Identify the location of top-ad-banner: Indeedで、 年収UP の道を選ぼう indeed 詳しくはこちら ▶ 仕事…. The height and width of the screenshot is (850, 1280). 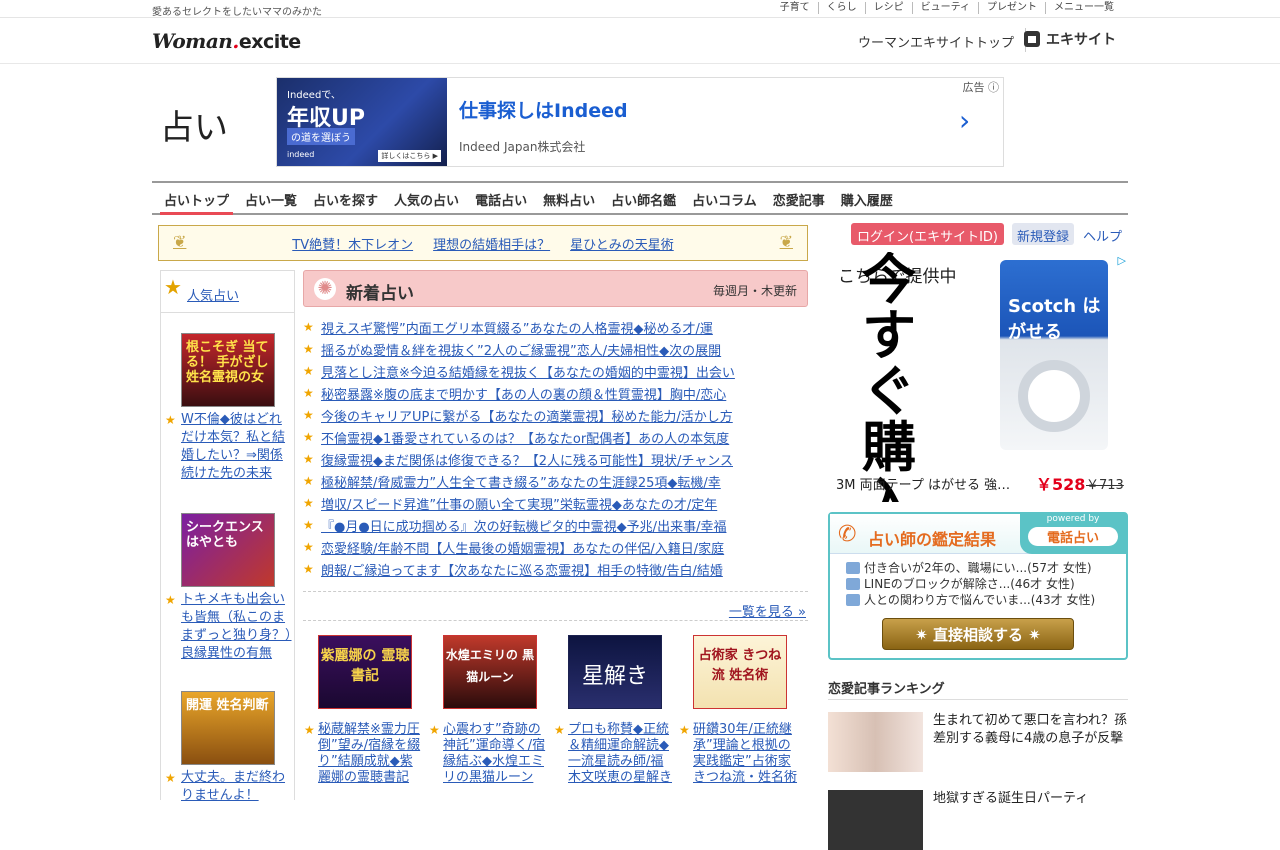
(640, 122).